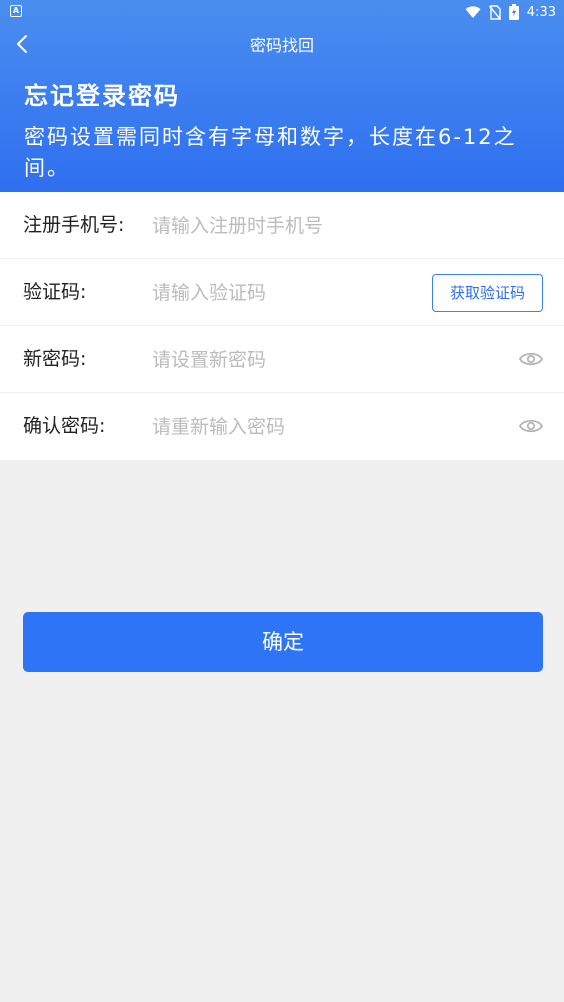 Image resolution: width=564 pixels, height=1002 pixels. I want to click on new-password-row: 新密码:, so click(282, 359).